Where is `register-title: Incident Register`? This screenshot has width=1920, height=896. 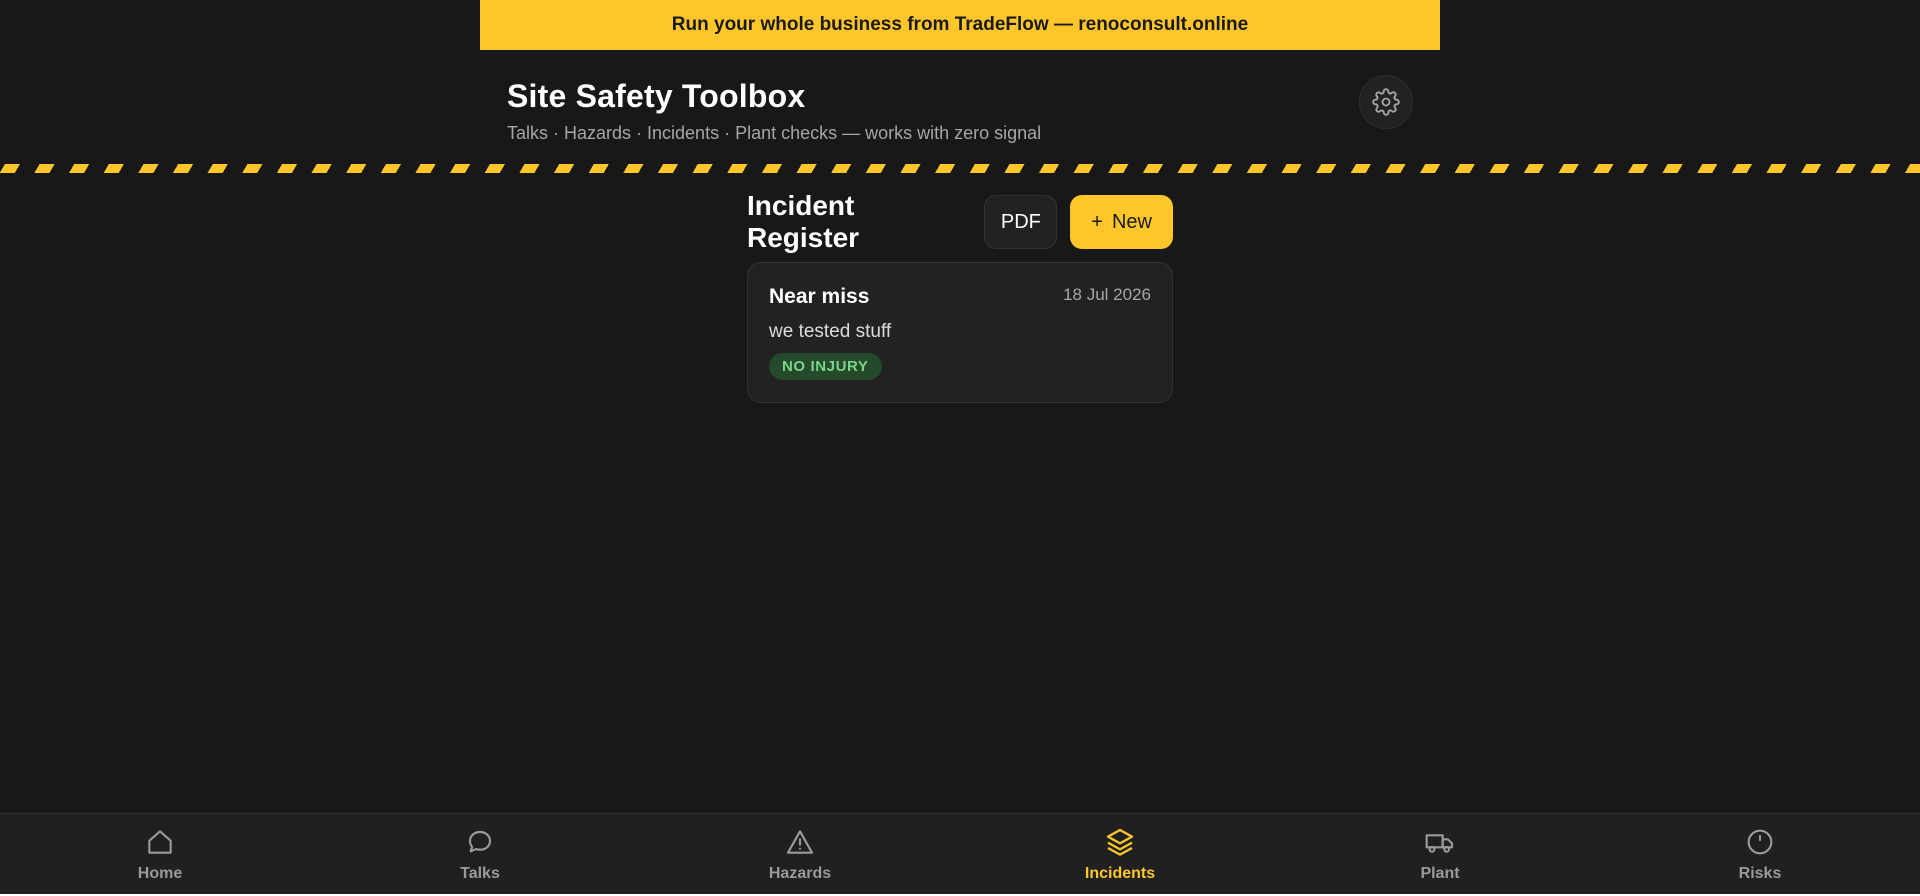 register-title: Incident Register is located at coordinates (803, 221).